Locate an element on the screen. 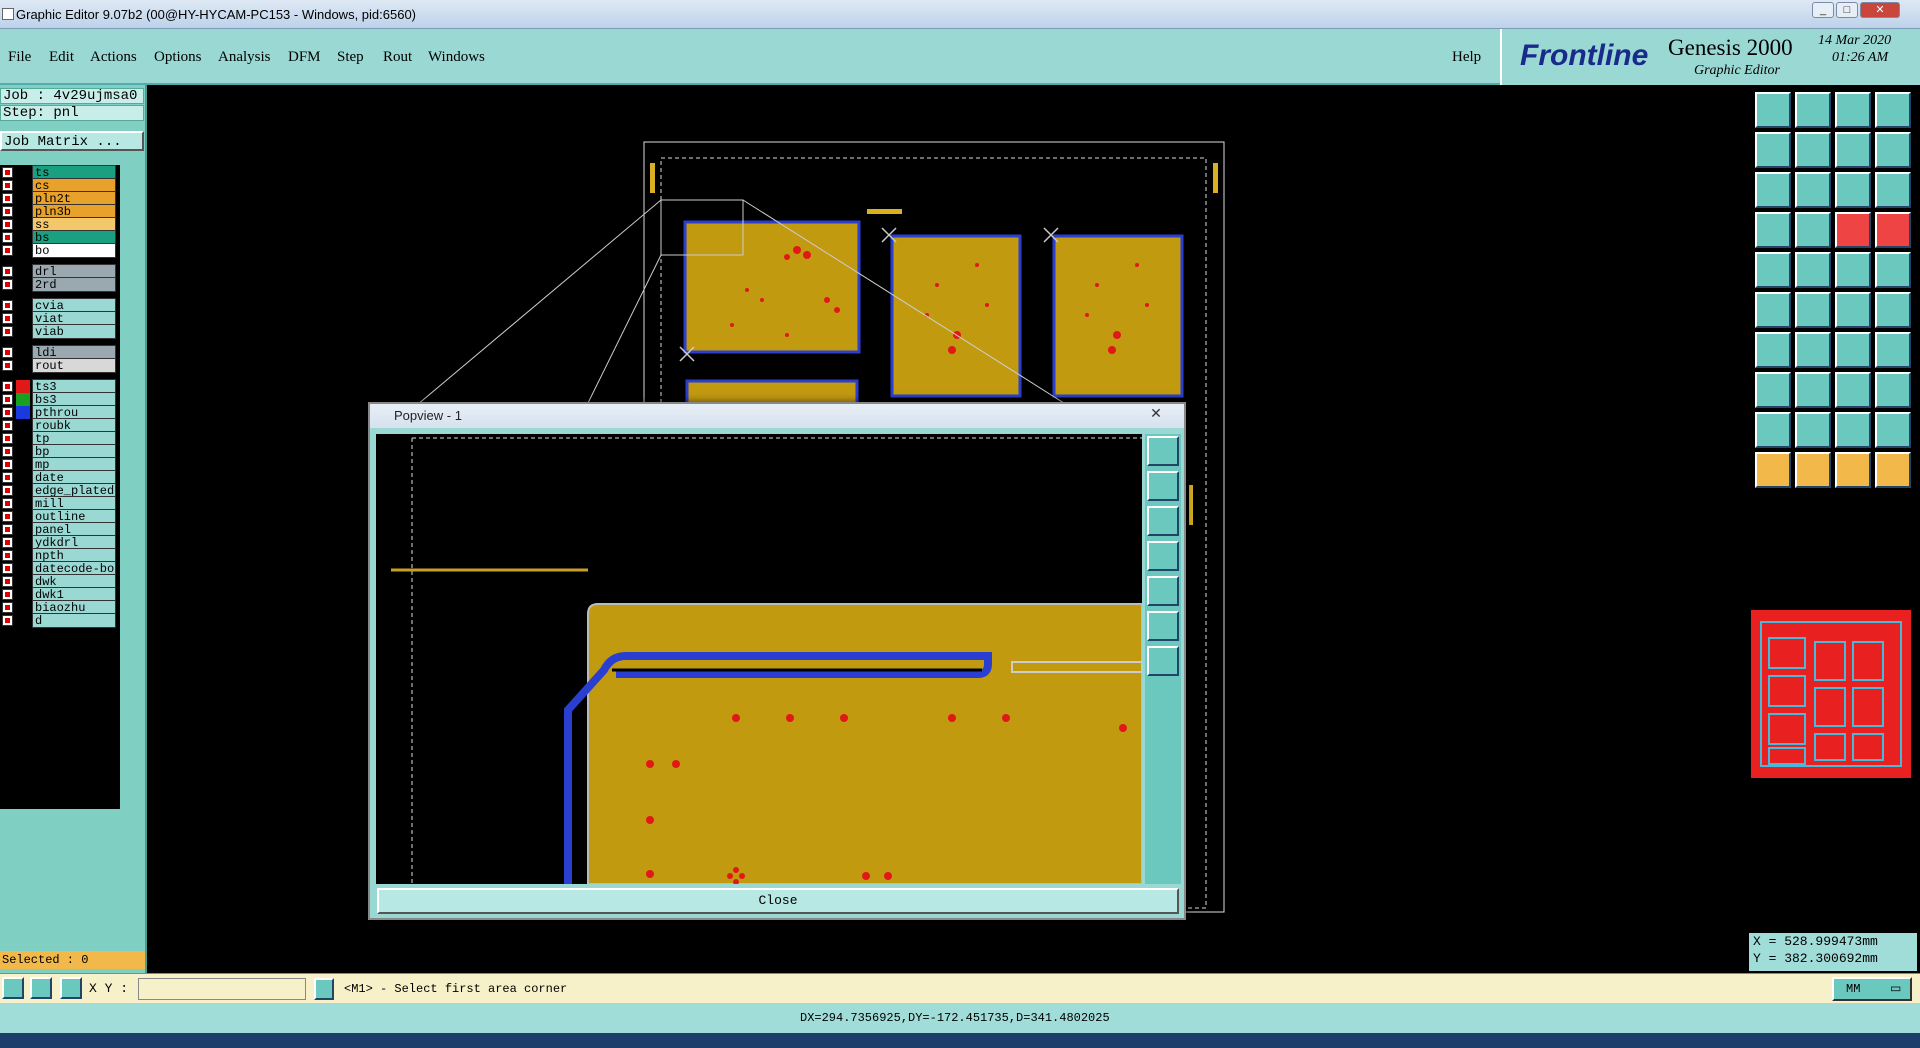 The image size is (1920, 1048). measure-icon is located at coordinates (1893, 230).